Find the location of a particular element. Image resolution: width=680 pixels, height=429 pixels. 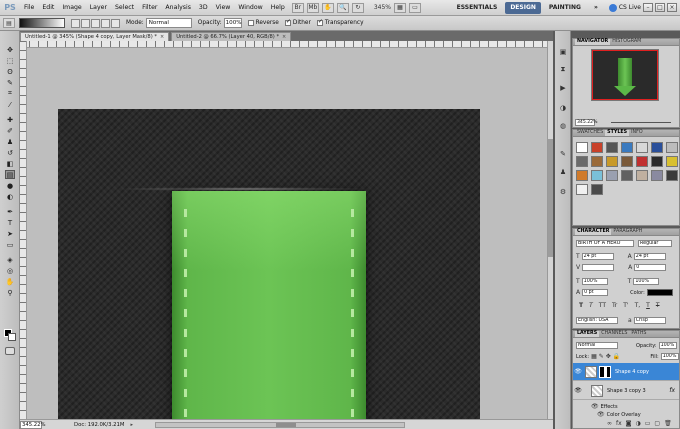

zoom-tool-icon: ⚲ is located at coordinates (10, 292).